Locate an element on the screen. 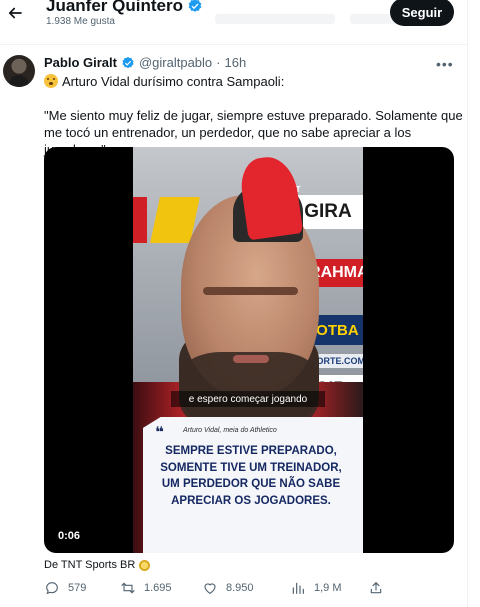  reply-icon is located at coordinates (52, 588).